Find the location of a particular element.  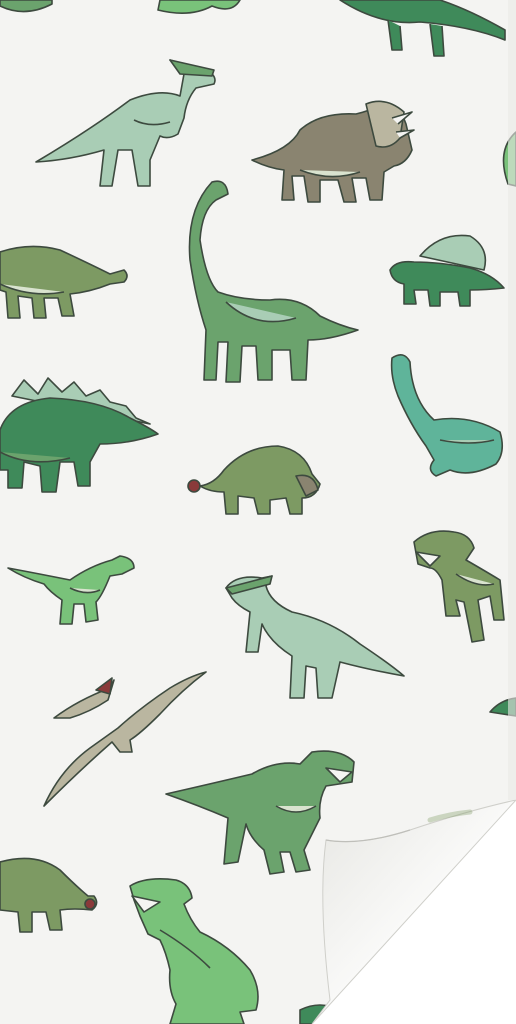

poster-edge-shadow is located at coordinates (512, 400).